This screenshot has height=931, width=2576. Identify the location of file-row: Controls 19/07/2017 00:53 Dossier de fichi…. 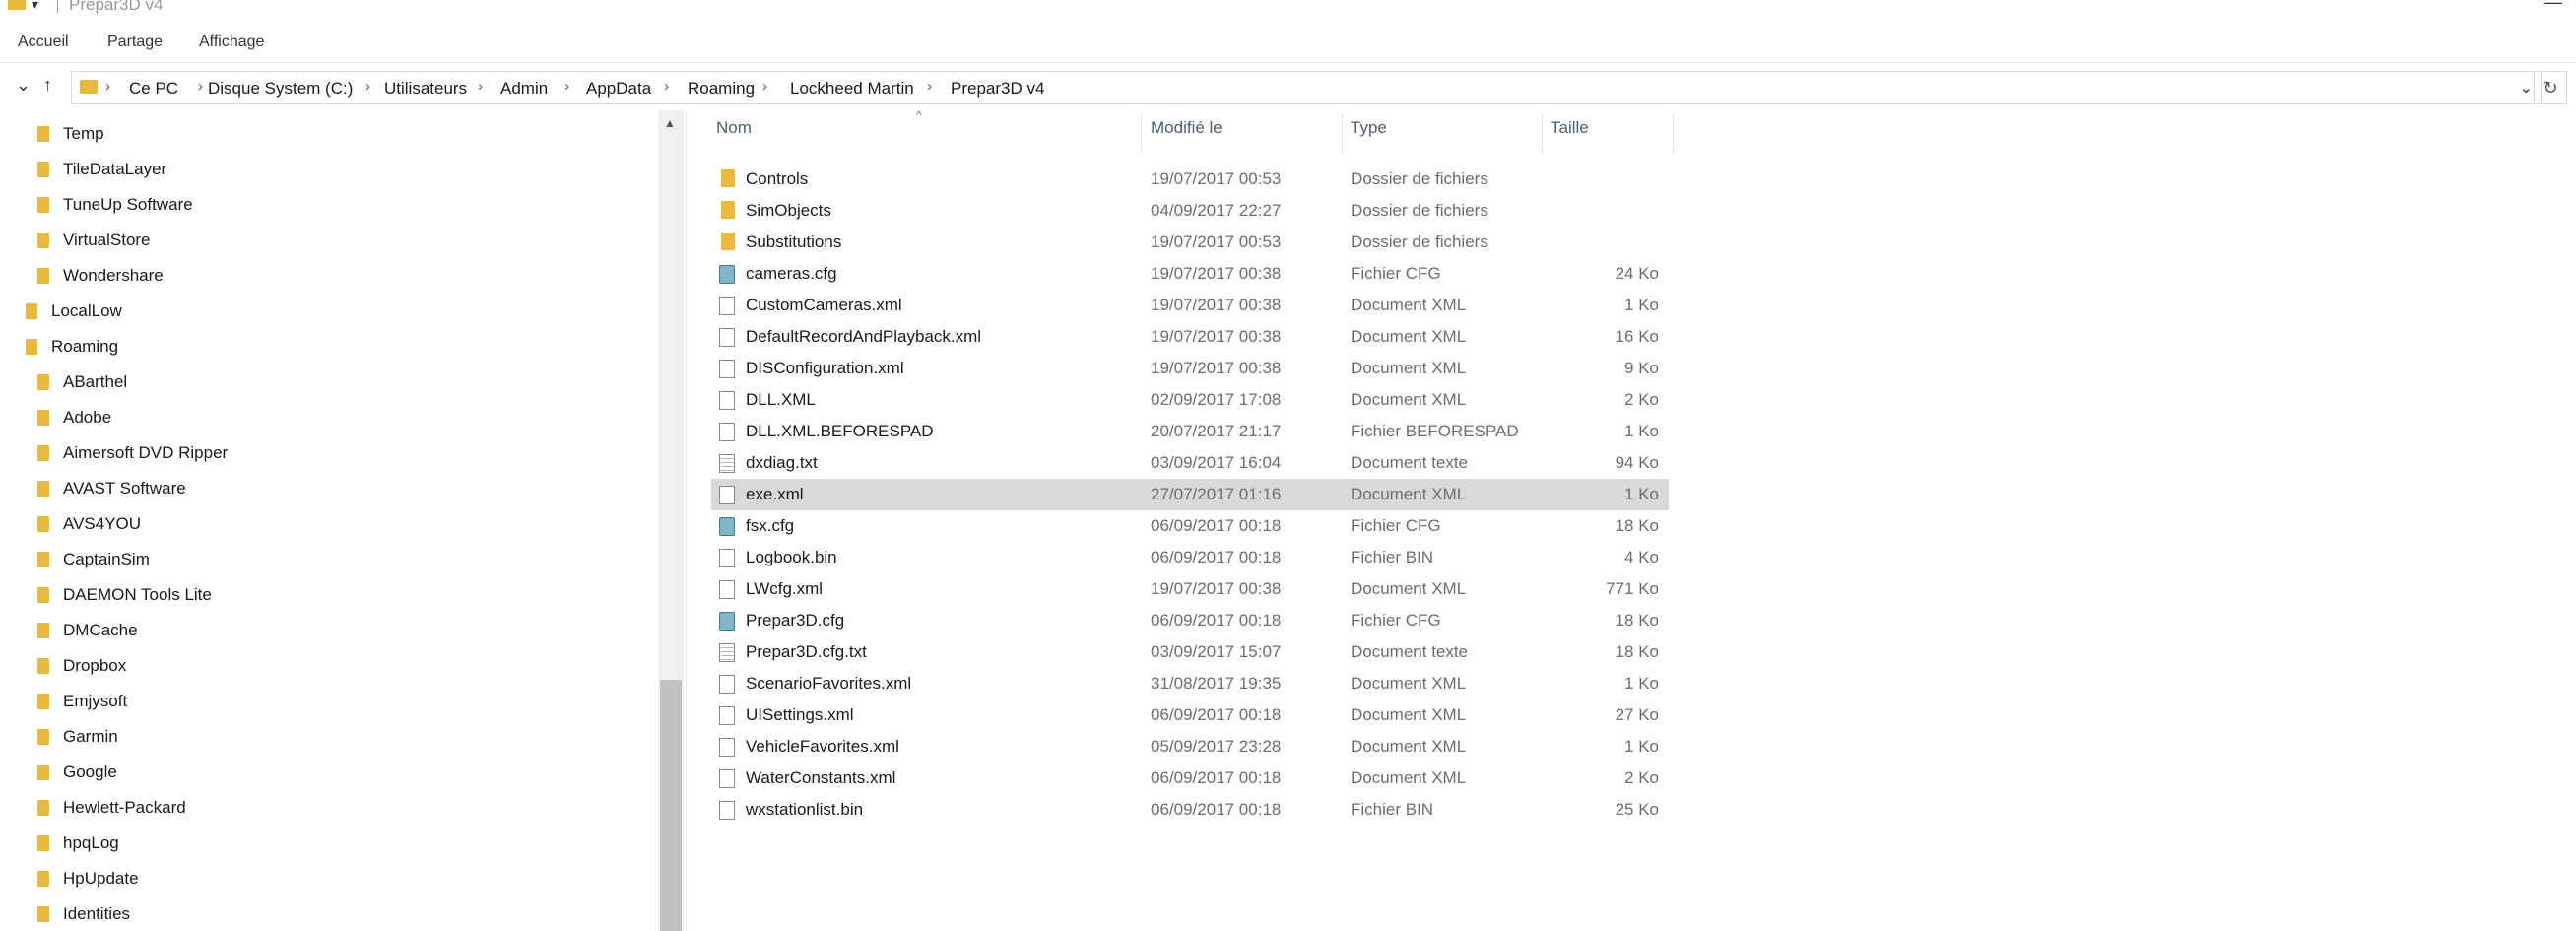
(1190, 180).